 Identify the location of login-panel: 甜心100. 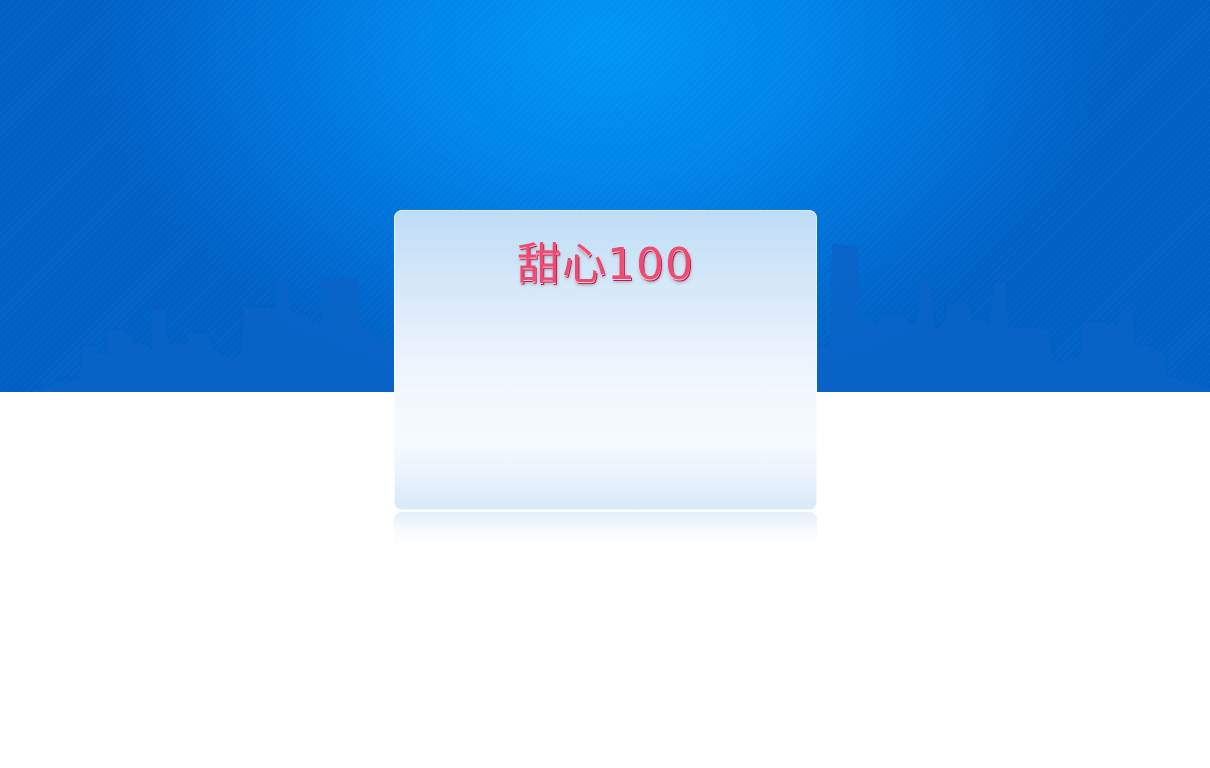
(605, 360).